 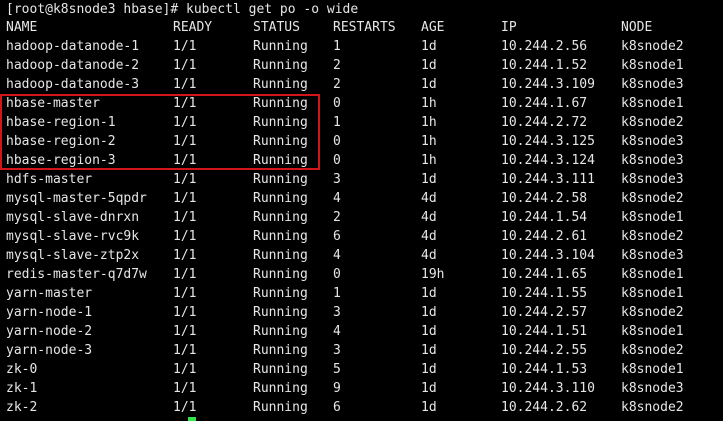 What do you see at coordinates (76, 274) in the screenshot?
I see `cell-name: redis-master-q7d7w` at bounding box center [76, 274].